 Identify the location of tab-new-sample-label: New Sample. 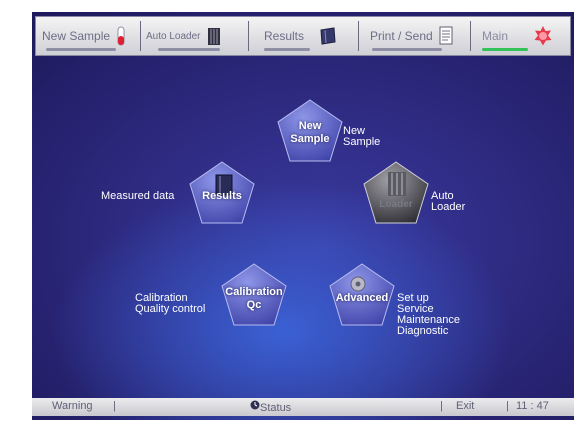
(76, 36).